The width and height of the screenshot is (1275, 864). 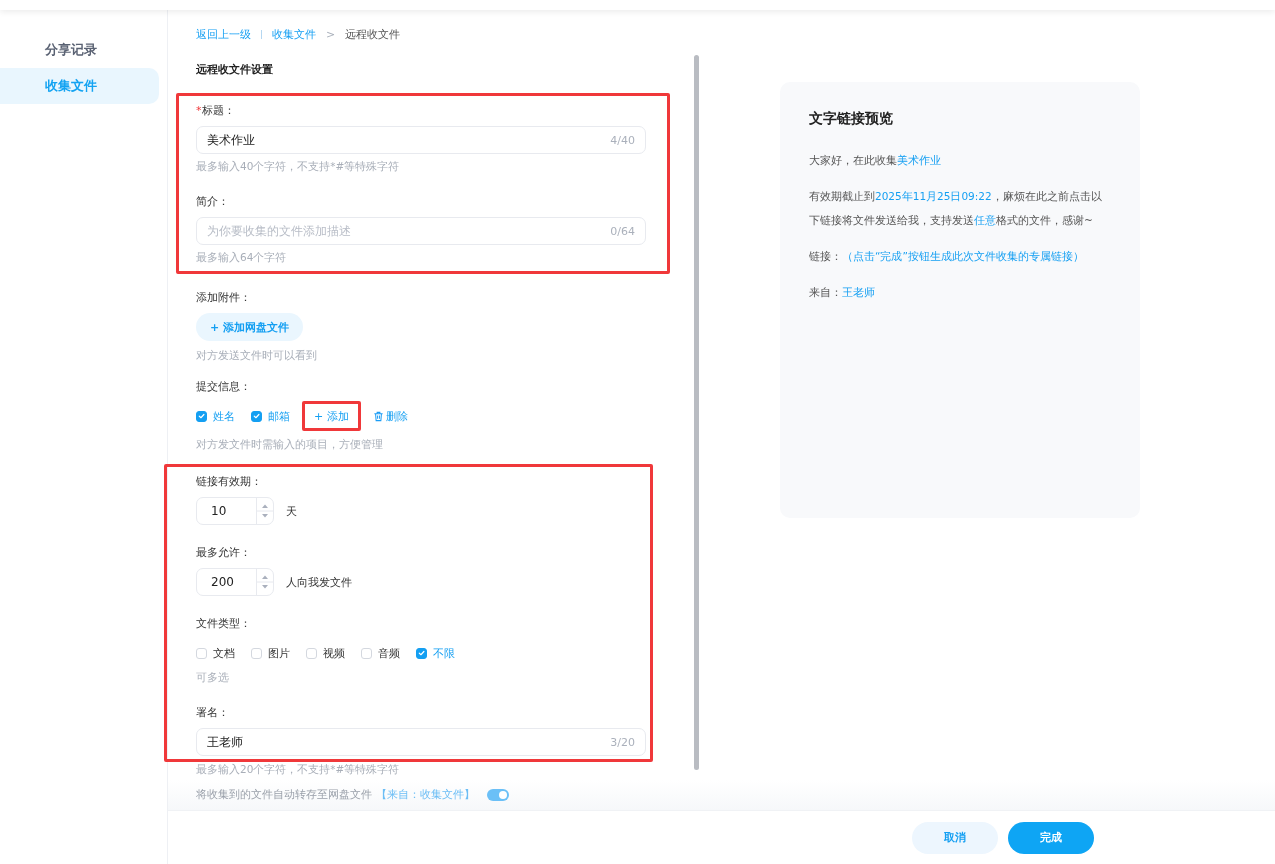 What do you see at coordinates (294, 34) in the screenshot?
I see `breadcrumb-link: 收集文件` at bounding box center [294, 34].